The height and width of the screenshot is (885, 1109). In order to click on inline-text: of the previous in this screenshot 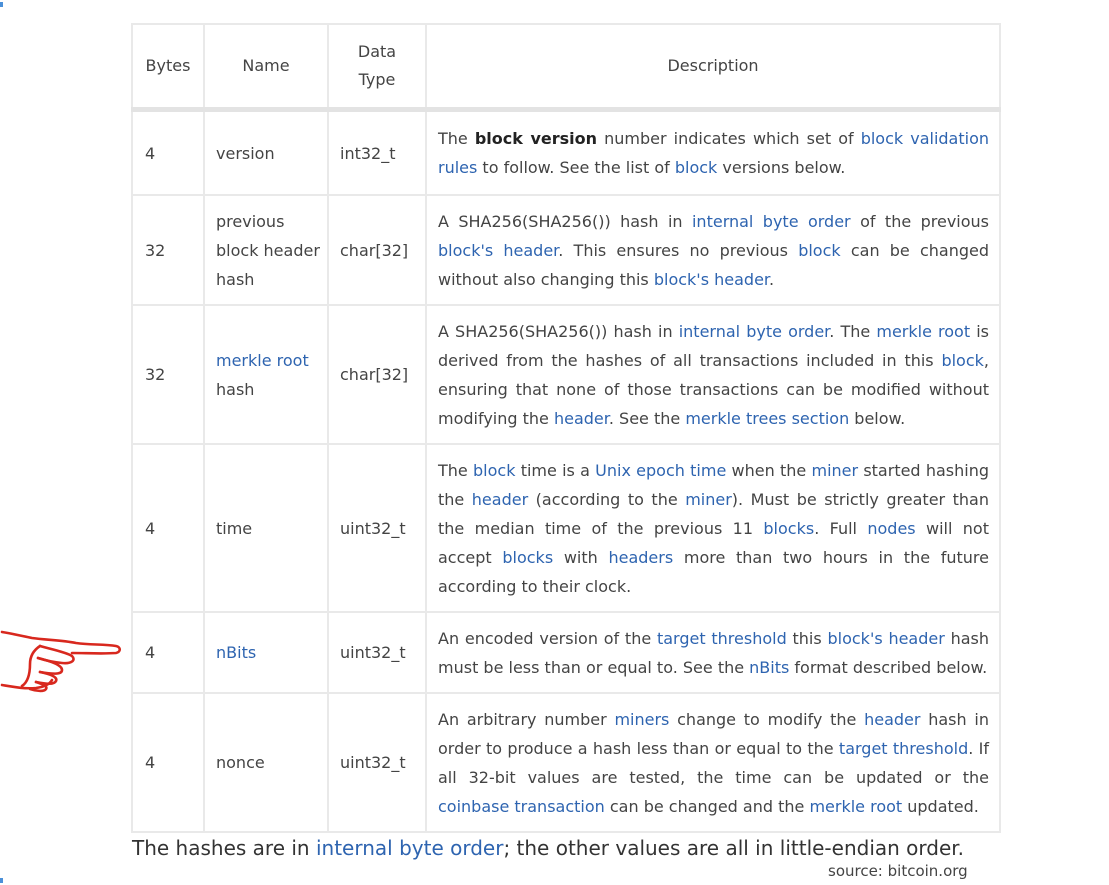, I will do `click(920, 221)`.